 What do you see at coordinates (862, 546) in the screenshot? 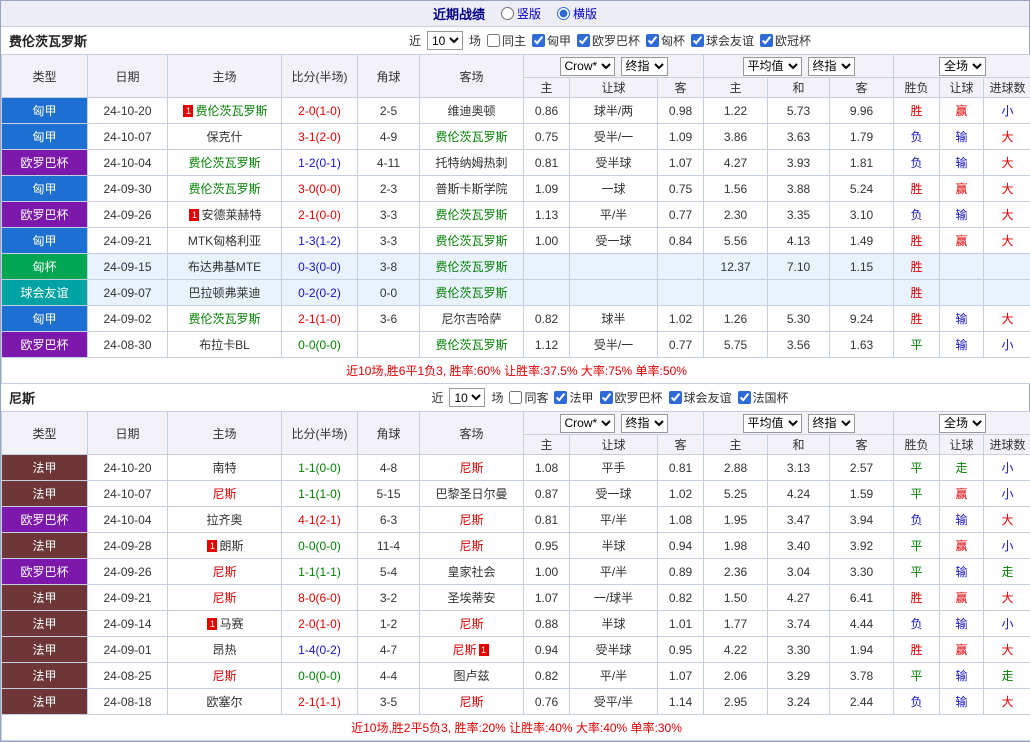
I see `odds-cell: 3.92` at bounding box center [862, 546].